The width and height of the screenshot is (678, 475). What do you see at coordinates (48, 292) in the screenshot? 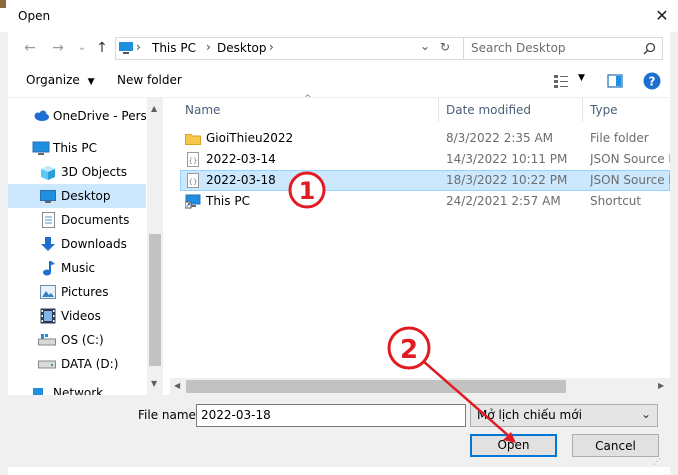
I see `picture-icon` at bounding box center [48, 292].